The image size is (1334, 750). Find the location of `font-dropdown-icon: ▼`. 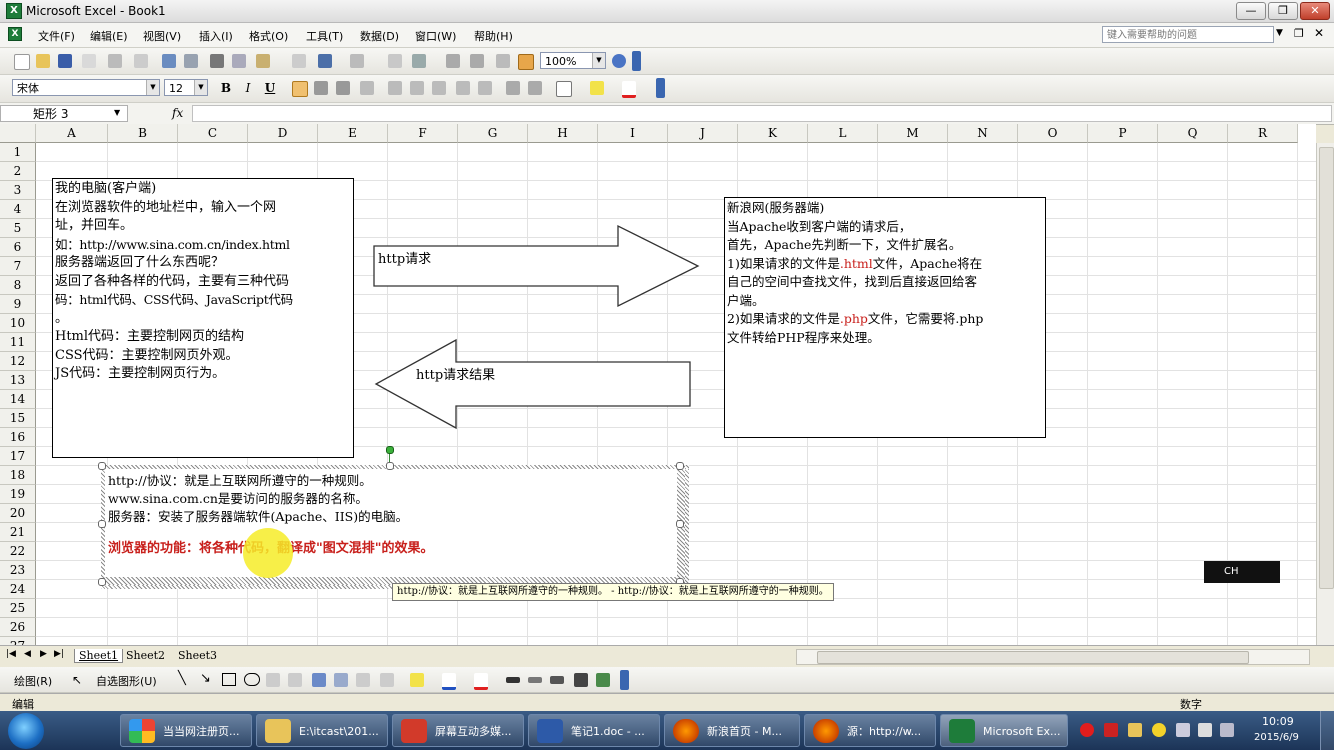

font-dropdown-icon: ▼ is located at coordinates (152, 87).